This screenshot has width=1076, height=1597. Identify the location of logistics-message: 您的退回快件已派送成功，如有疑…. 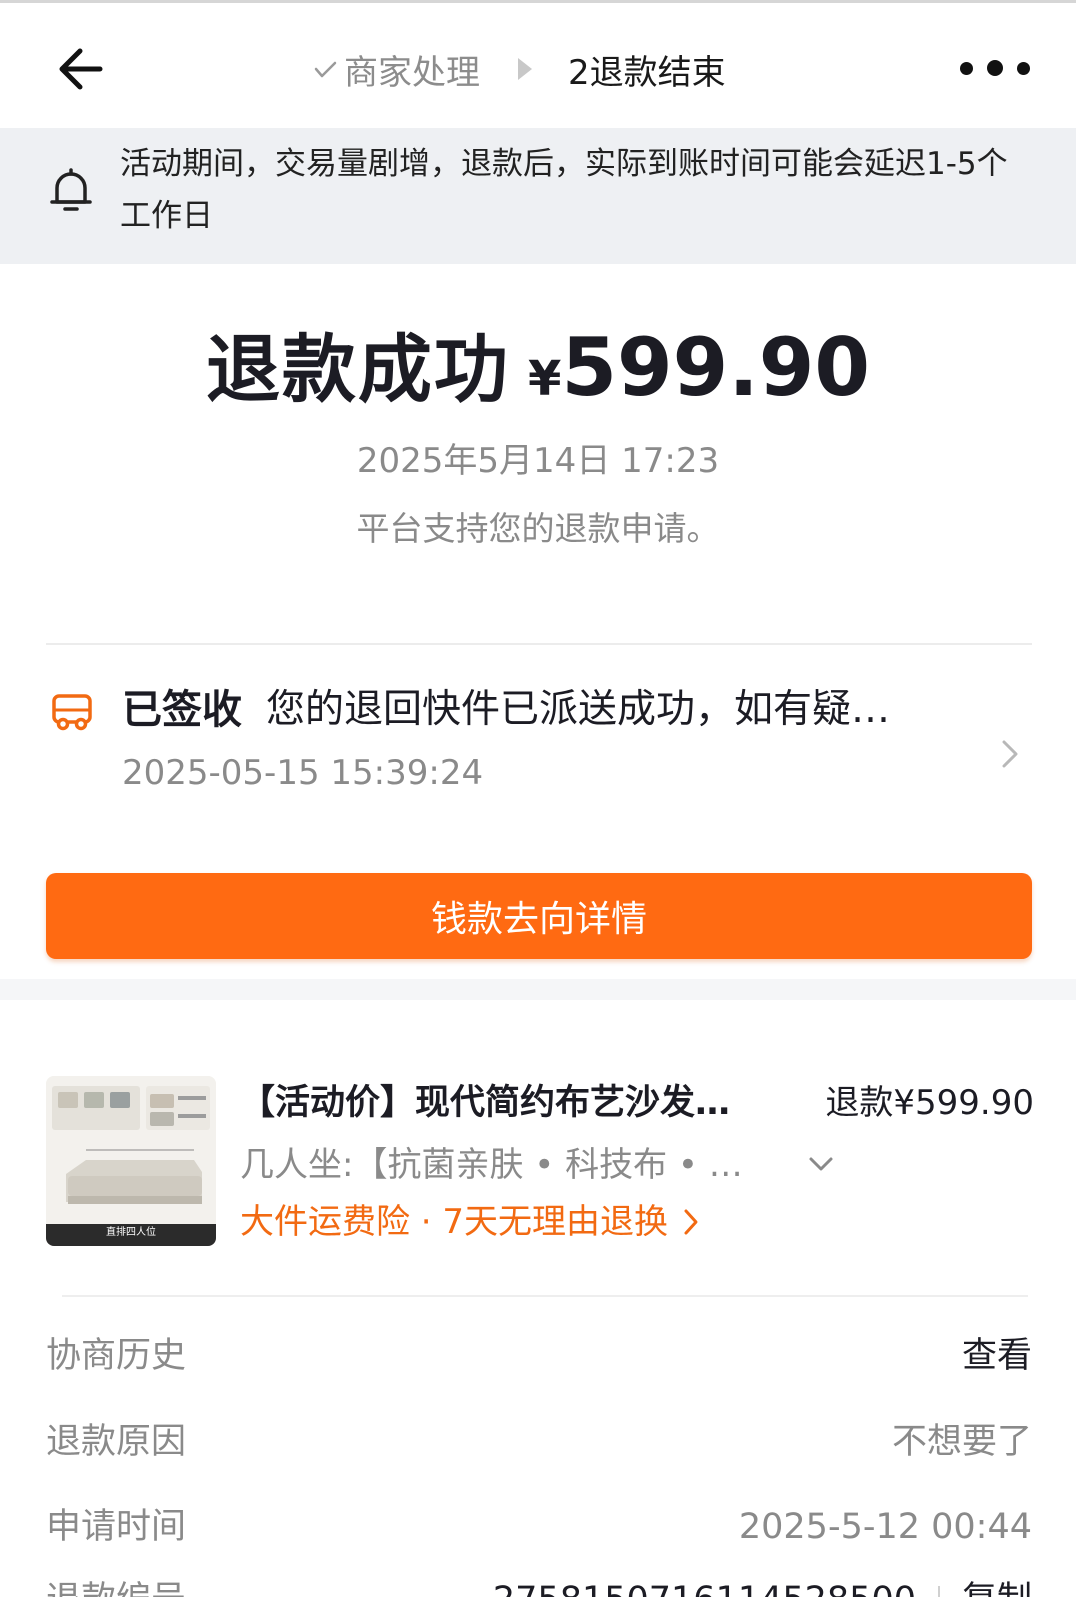
(578, 709).